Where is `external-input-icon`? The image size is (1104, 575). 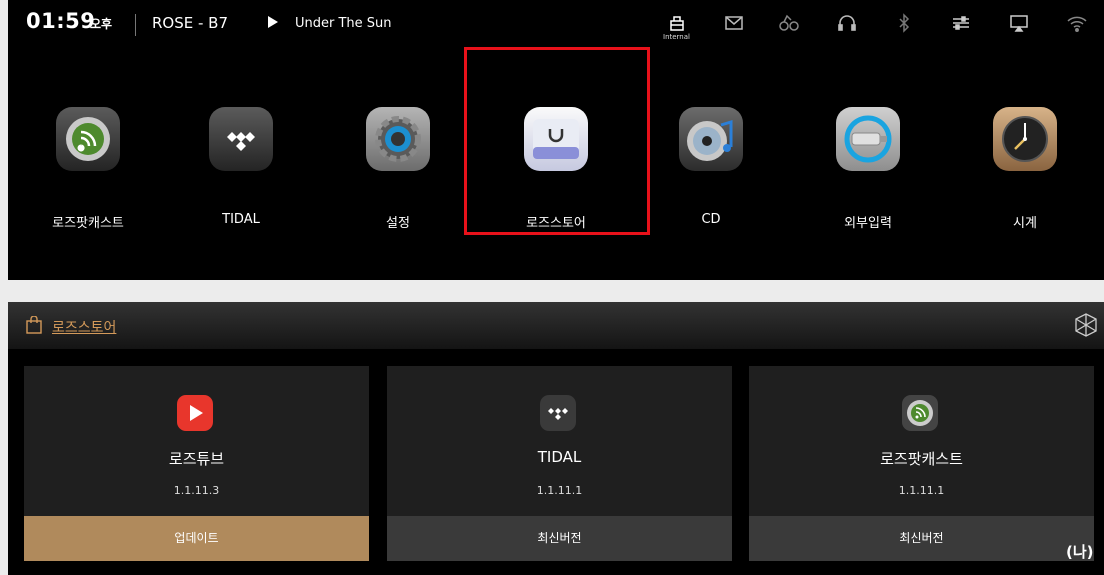
external-input-icon is located at coordinates (868, 139).